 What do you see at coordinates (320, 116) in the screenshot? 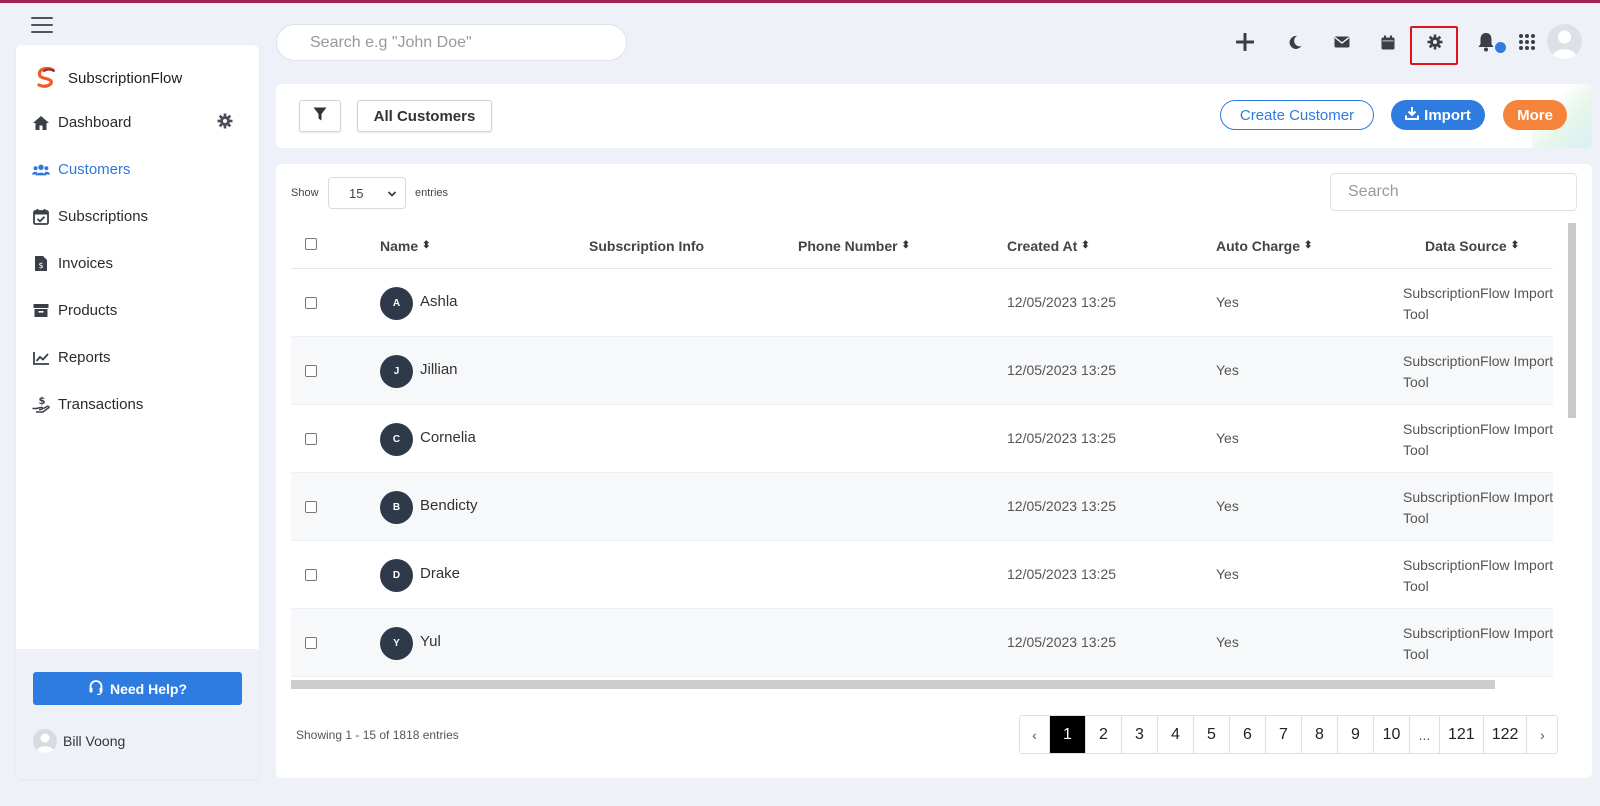
I see `filter-button` at bounding box center [320, 116].